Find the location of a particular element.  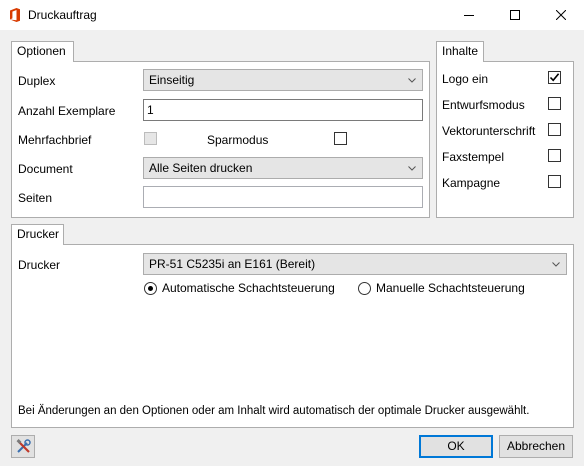

multi-letter-label: Mehrfachbrief is located at coordinates (55, 140).